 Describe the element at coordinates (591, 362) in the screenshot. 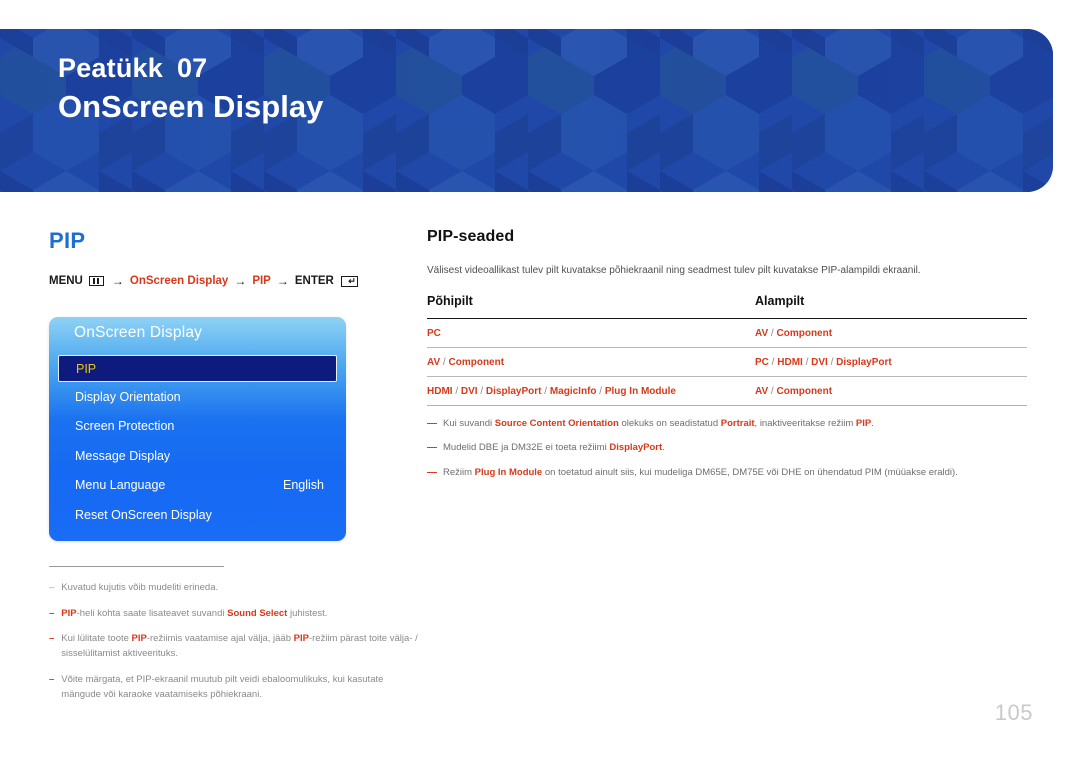

I see `cell-main-picture: AV / Component` at that location.